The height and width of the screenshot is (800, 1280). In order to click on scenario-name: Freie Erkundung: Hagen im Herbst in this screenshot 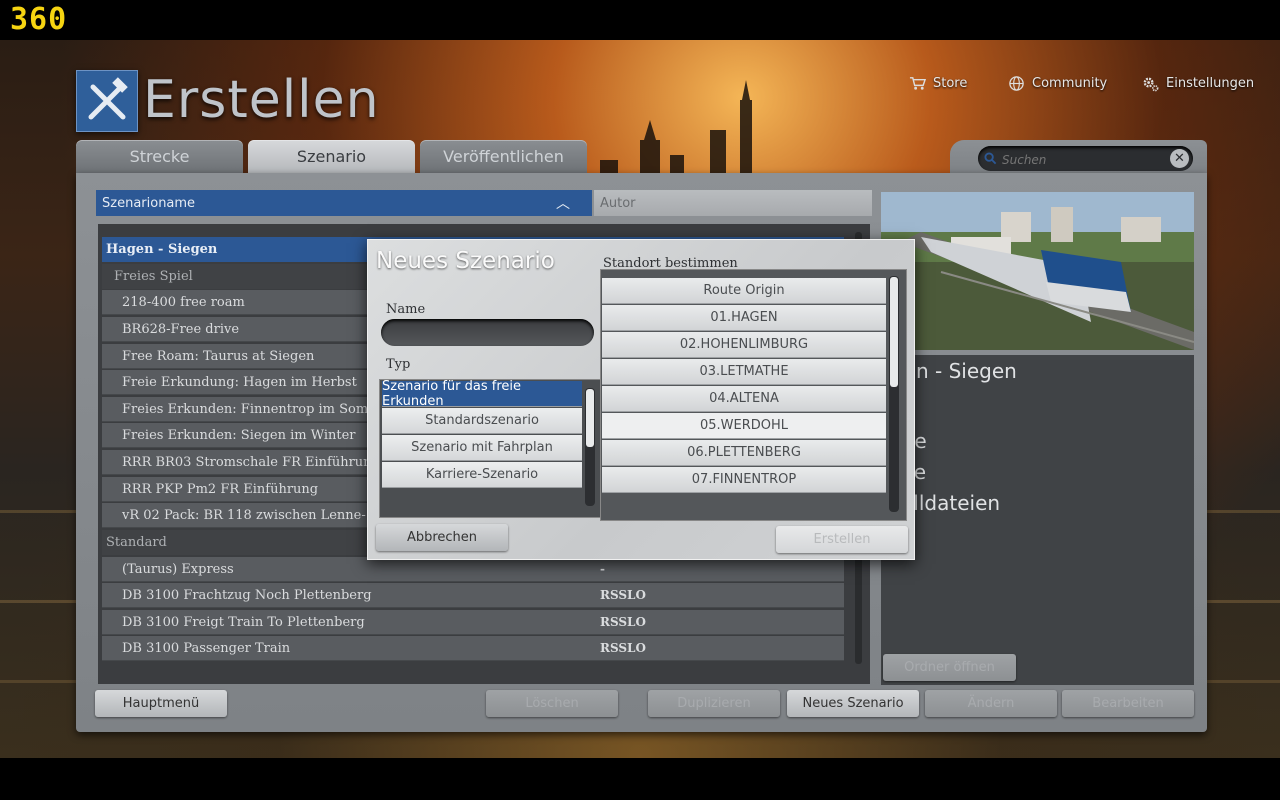, I will do `click(239, 382)`.